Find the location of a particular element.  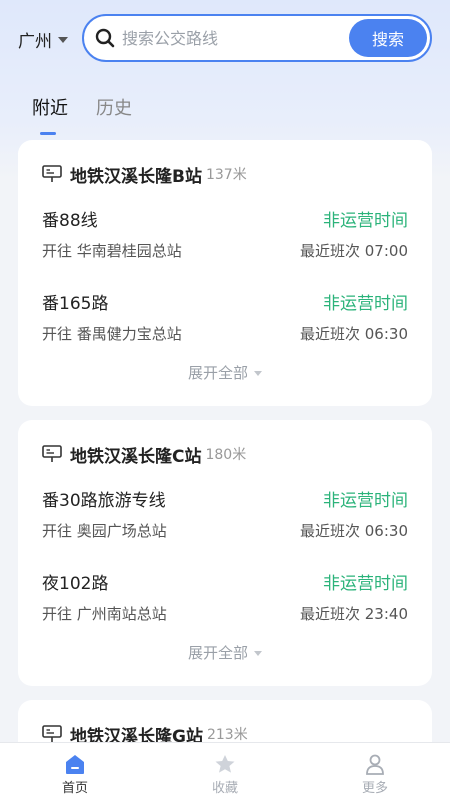

bottom-nav: 首页 收藏 更多 is located at coordinates (225, 771).